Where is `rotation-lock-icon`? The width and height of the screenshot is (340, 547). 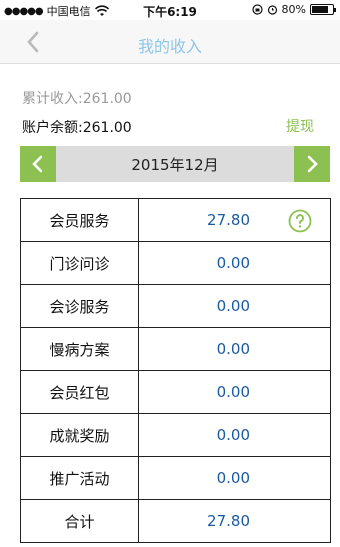 rotation-lock-icon is located at coordinates (257, 9).